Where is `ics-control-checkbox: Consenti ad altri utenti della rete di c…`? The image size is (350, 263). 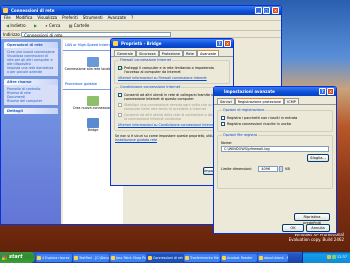 ics-control-checkbox: Consenti ad altri utenti della rete di c… is located at coordinates (172, 117).